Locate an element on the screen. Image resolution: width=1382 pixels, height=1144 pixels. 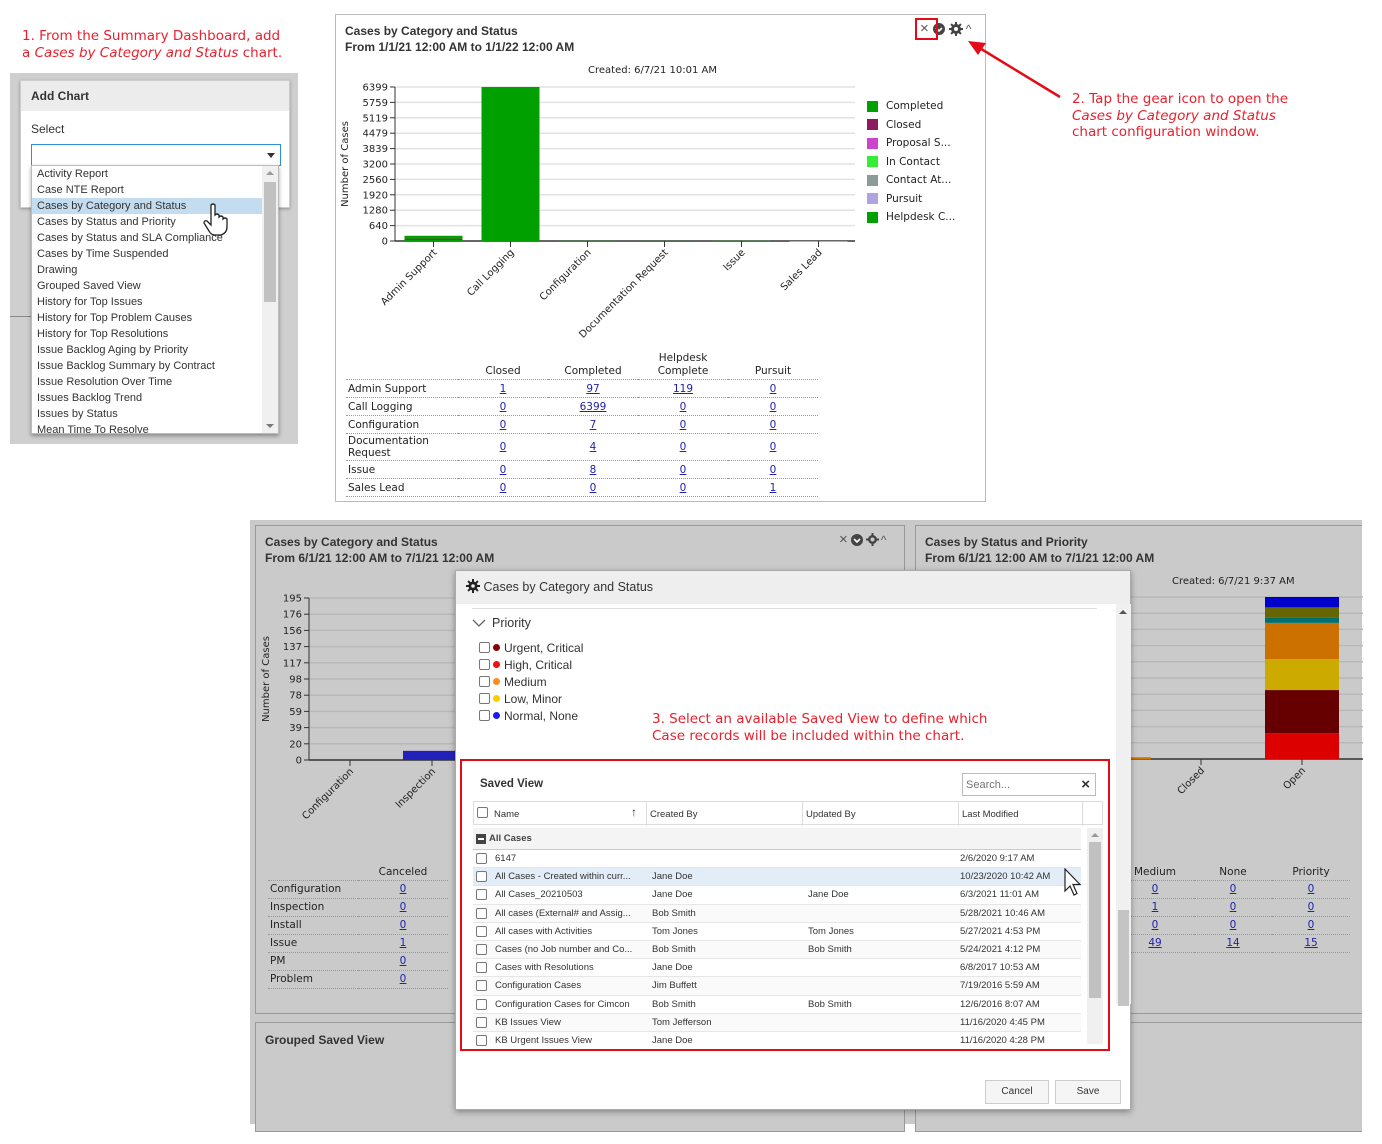
search-input is located at coordinates (1018, 784).